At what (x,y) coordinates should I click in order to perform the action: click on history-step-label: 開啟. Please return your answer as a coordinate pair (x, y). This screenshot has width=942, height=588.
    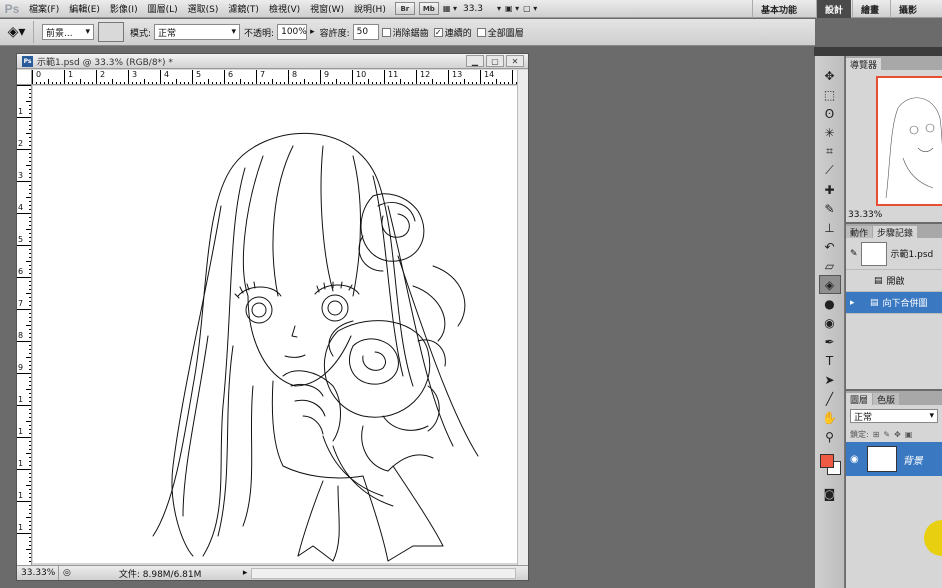
    Looking at the image, I should click on (895, 282).